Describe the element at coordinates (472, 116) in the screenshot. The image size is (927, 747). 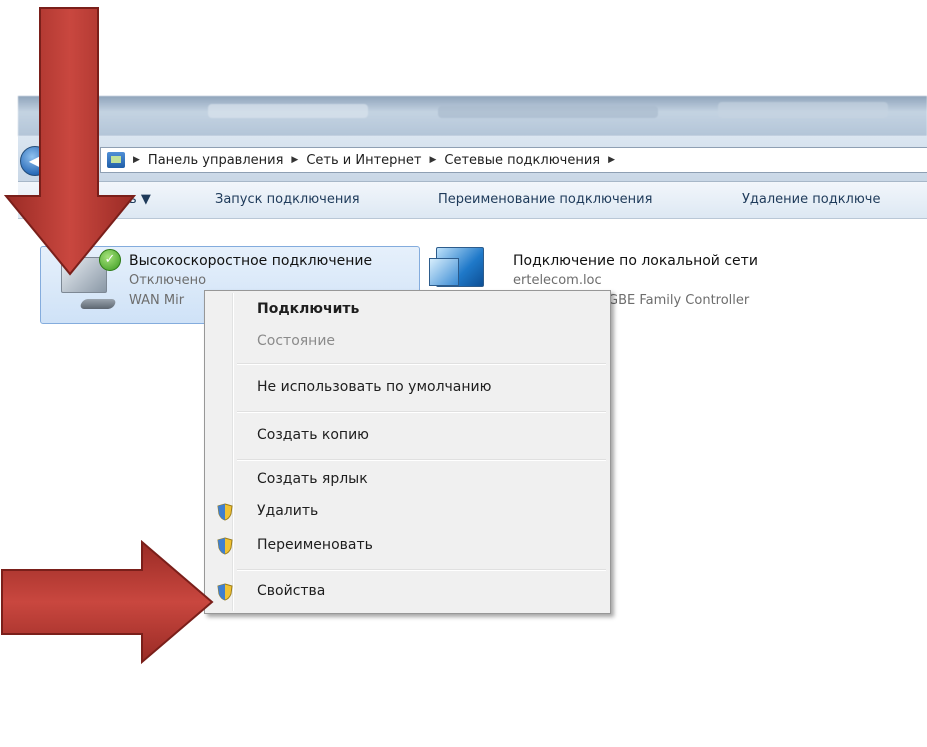
I see `title-bar` at that location.